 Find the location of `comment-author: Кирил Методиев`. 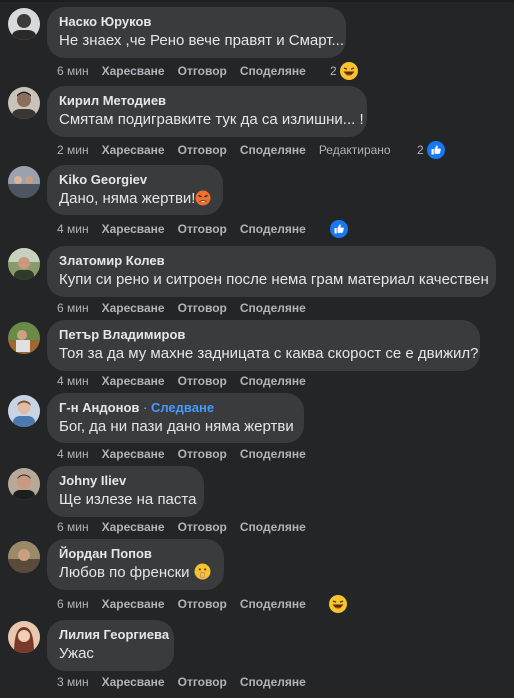

comment-author: Кирил Методиев is located at coordinates (207, 101).